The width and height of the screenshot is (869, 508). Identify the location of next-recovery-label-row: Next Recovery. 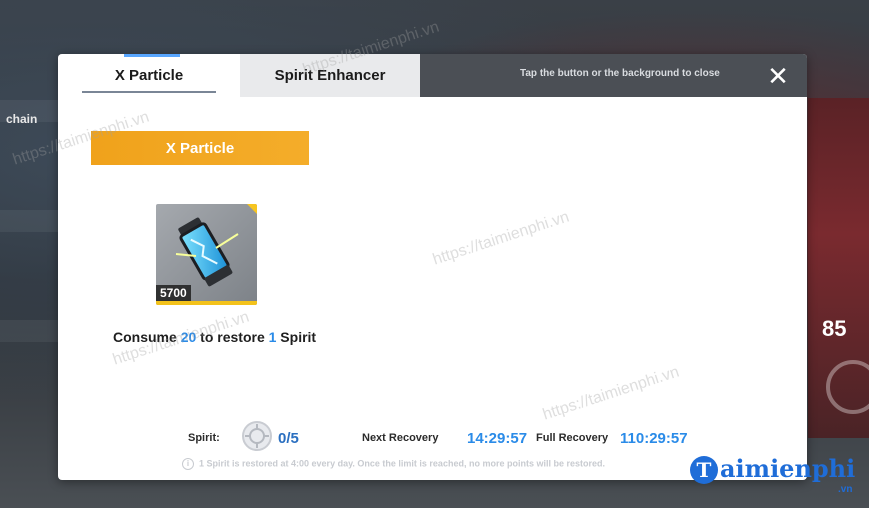
(400, 438).